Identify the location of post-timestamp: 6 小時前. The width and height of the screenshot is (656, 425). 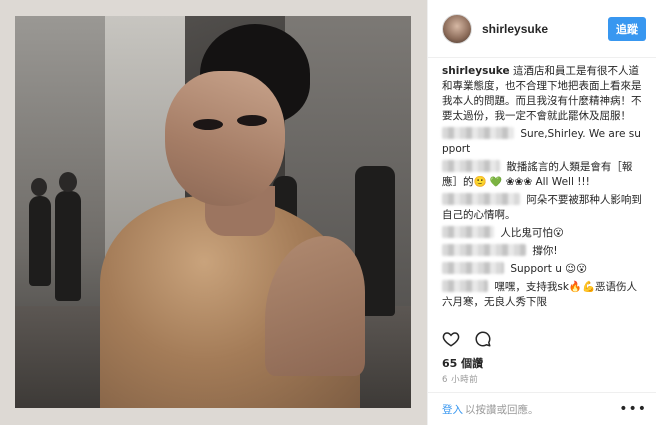
(460, 379).